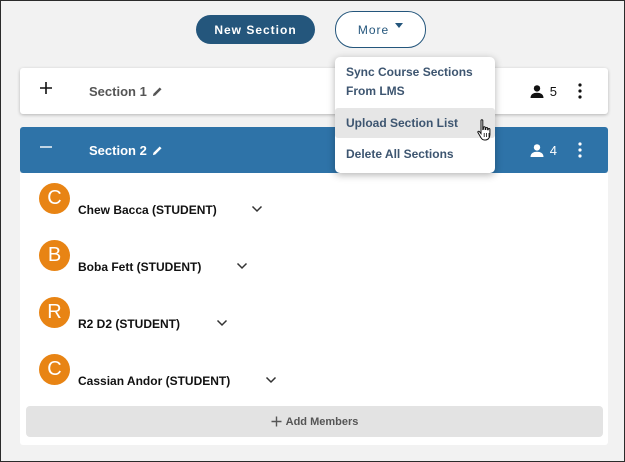  Describe the element at coordinates (314, 150) in the screenshot. I see `section-row-2: Section 2 4` at that location.